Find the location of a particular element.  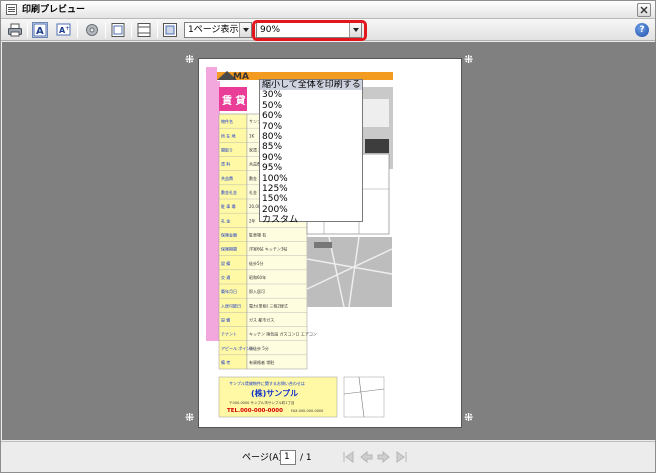

print-button is located at coordinates (15, 30).